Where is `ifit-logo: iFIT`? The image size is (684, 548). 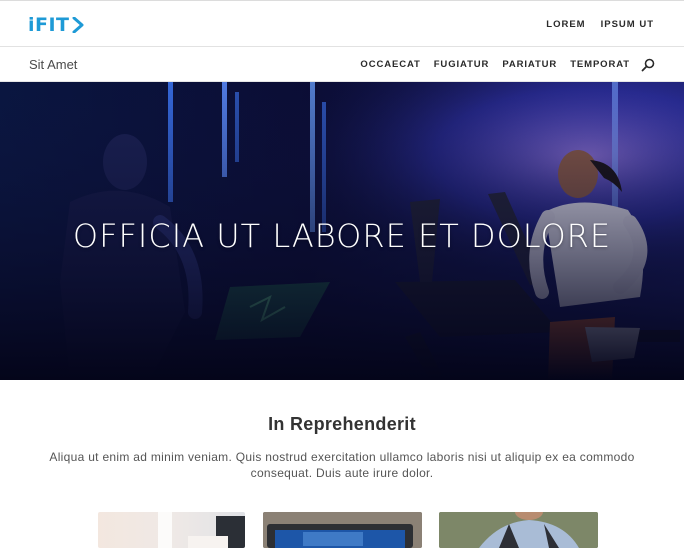
ifit-logo: iFIT is located at coordinates (56, 25).